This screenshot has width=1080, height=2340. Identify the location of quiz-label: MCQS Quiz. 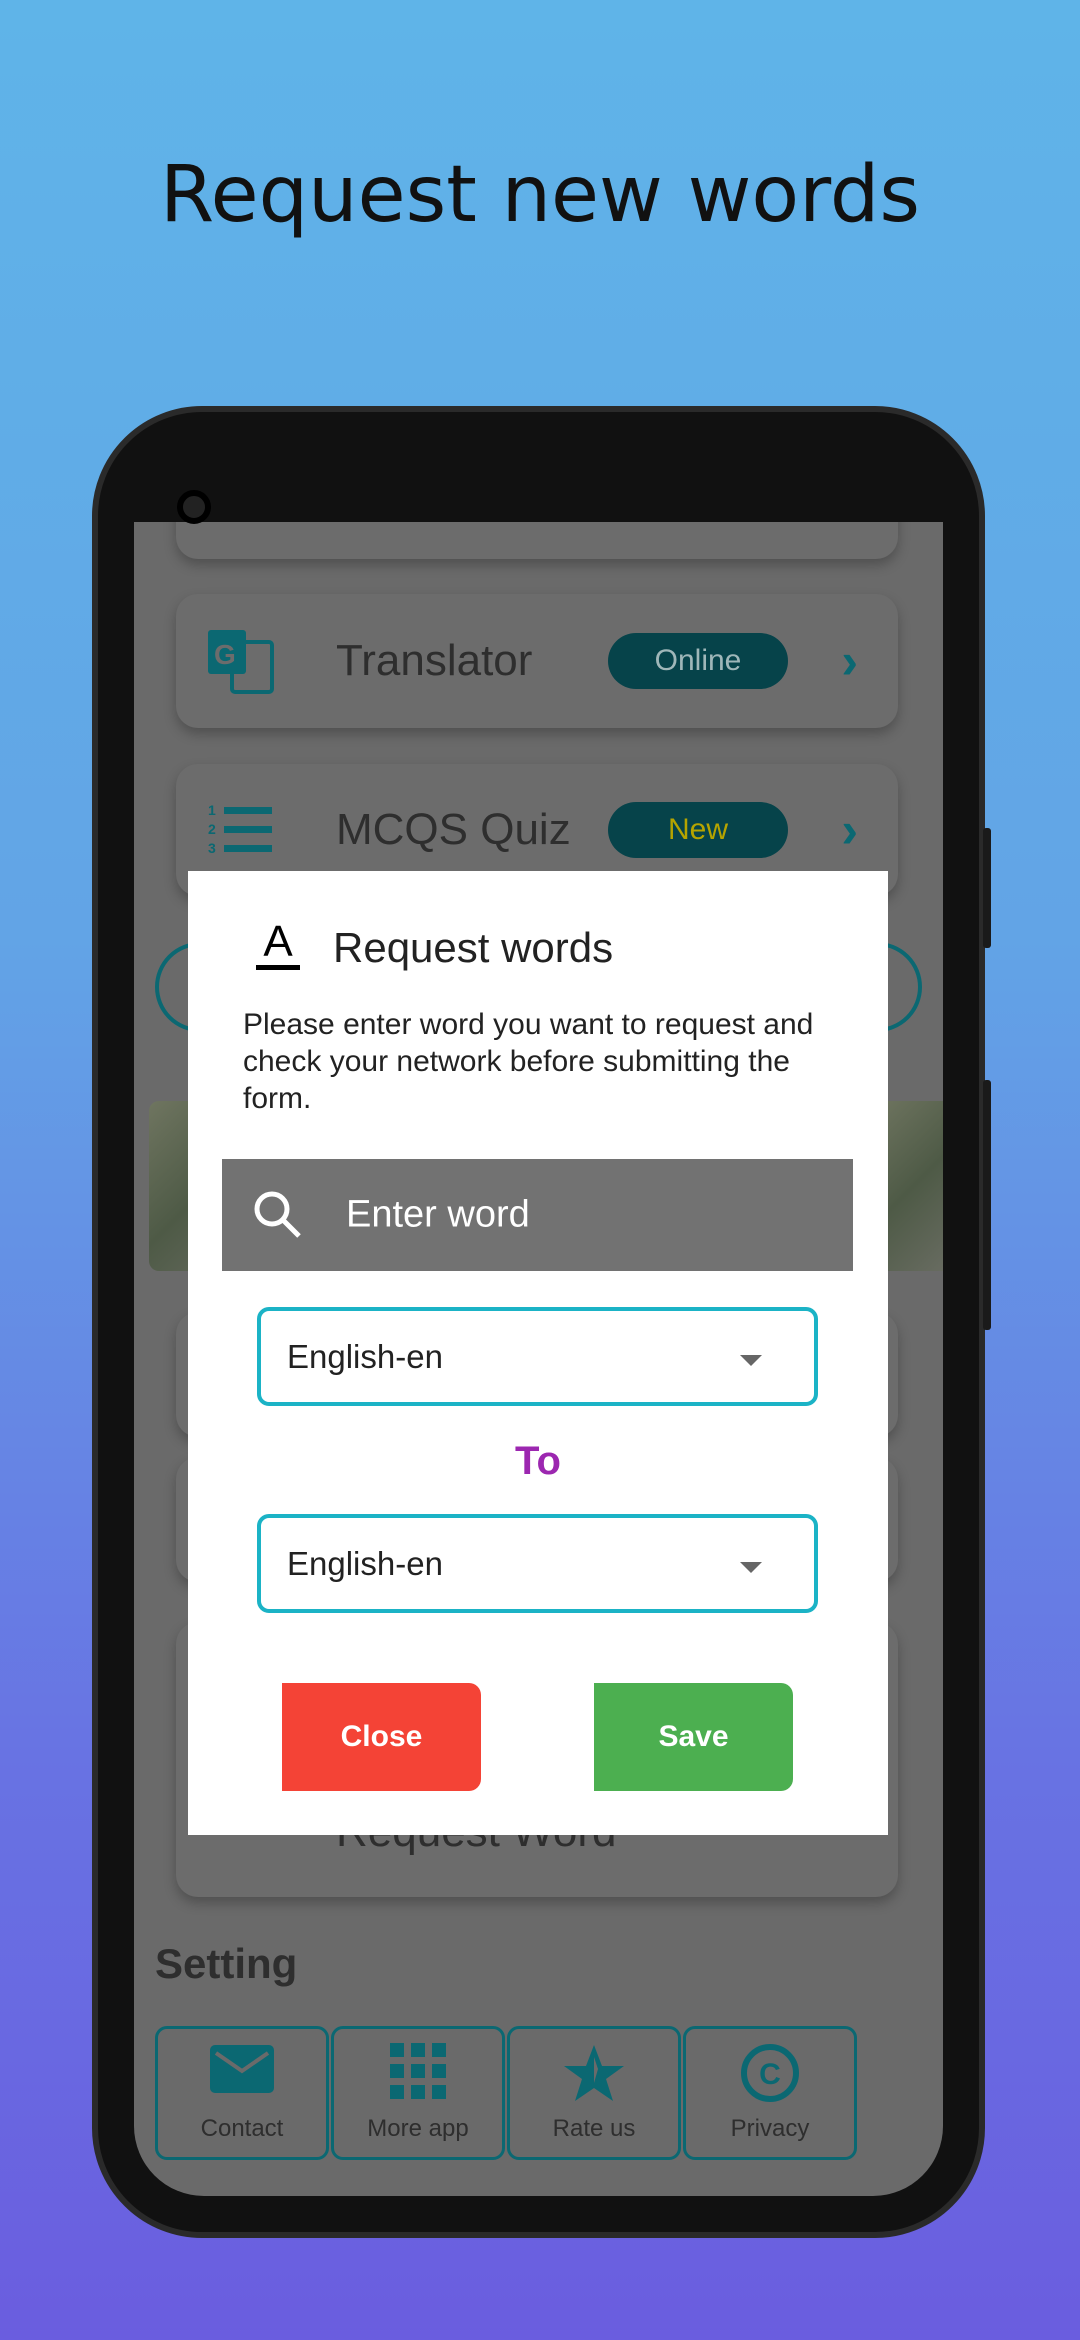
(453, 829).